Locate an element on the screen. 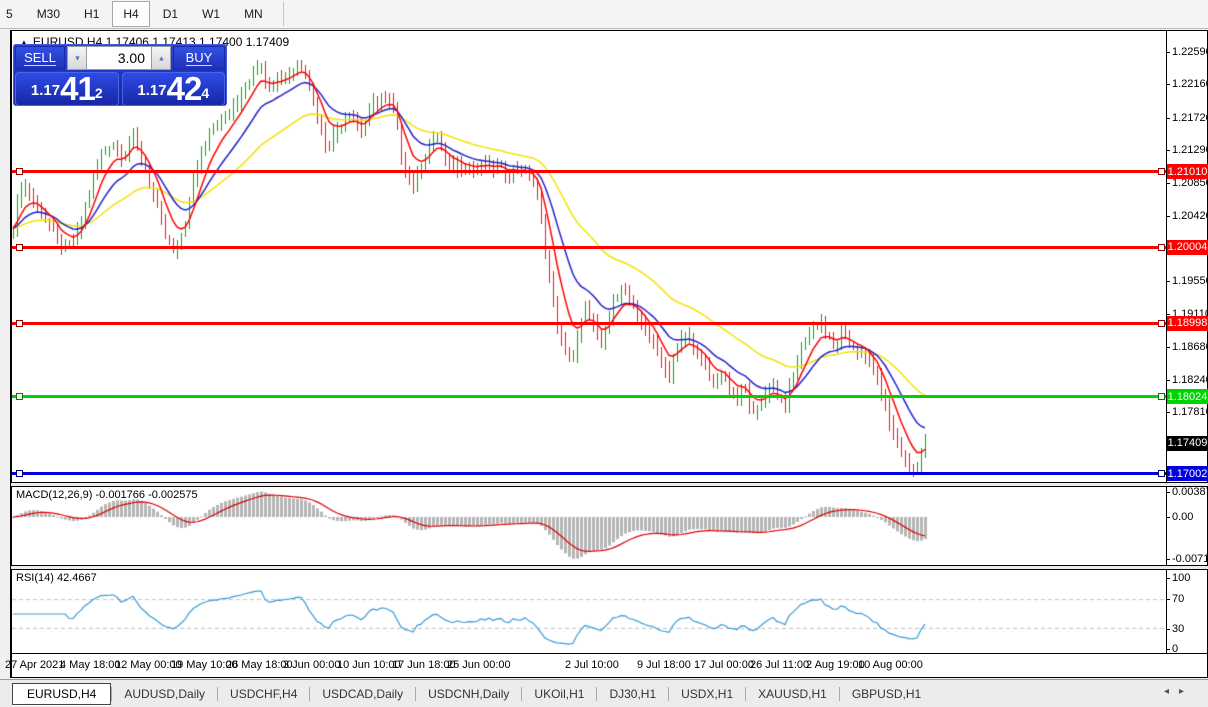 The height and width of the screenshot is (707, 1208). rsi-axis-value: 0 is located at coordinates (1175, 649).